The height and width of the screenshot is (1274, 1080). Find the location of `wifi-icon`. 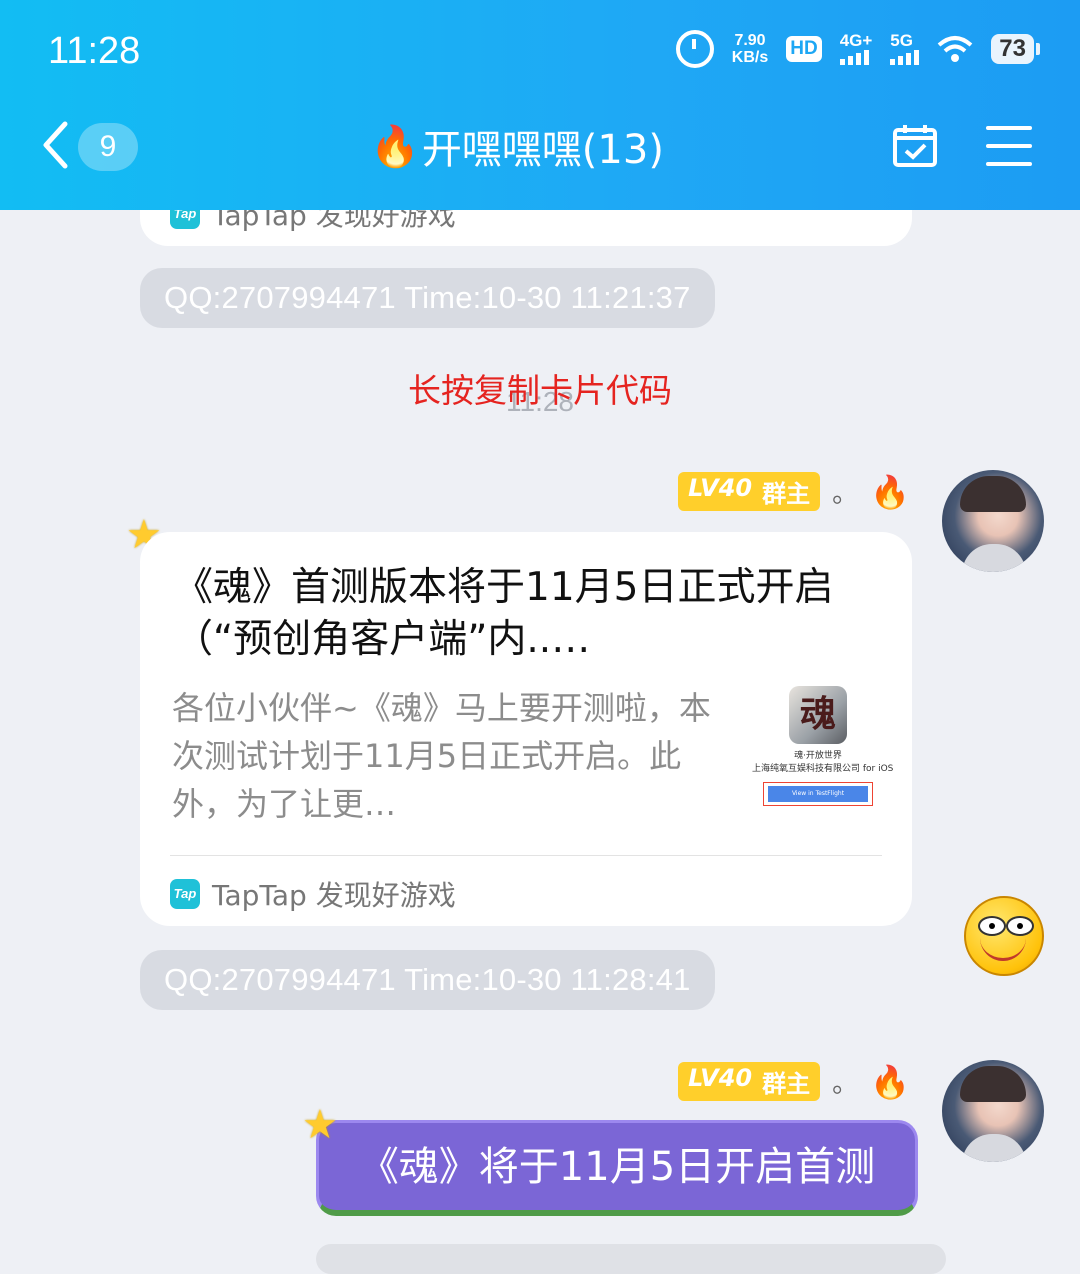

wifi-icon is located at coordinates (955, 49).